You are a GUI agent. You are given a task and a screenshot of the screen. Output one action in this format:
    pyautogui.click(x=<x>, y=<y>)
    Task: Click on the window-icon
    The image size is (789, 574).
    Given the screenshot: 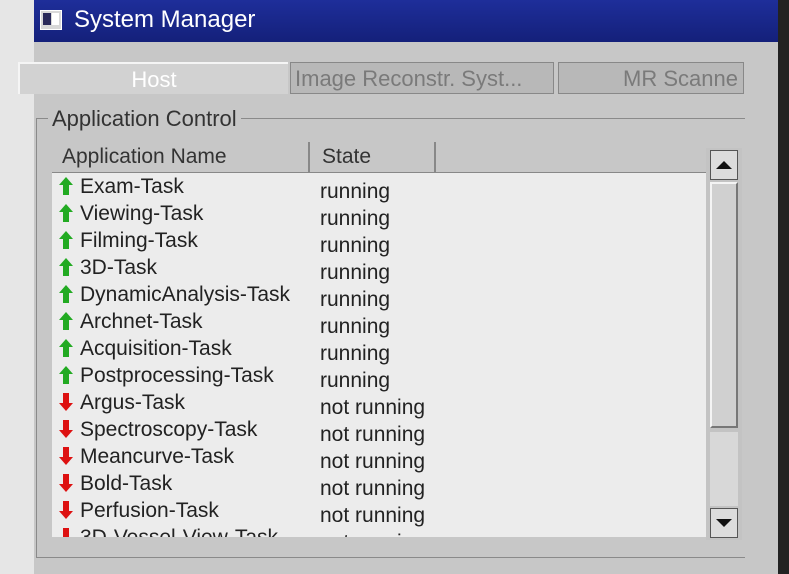 What is the action you would take?
    pyautogui.click(x=51, y=20)
    